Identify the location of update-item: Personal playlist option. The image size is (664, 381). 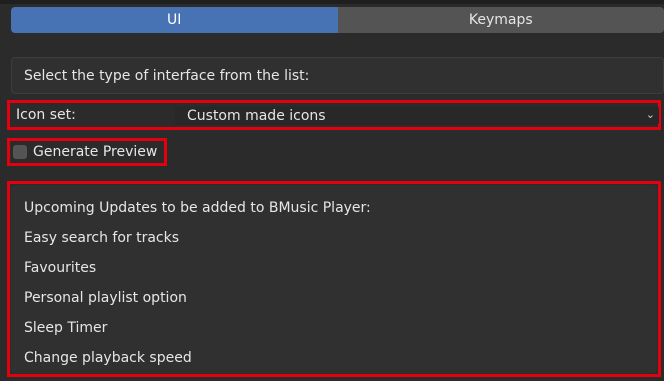
(105, 298).